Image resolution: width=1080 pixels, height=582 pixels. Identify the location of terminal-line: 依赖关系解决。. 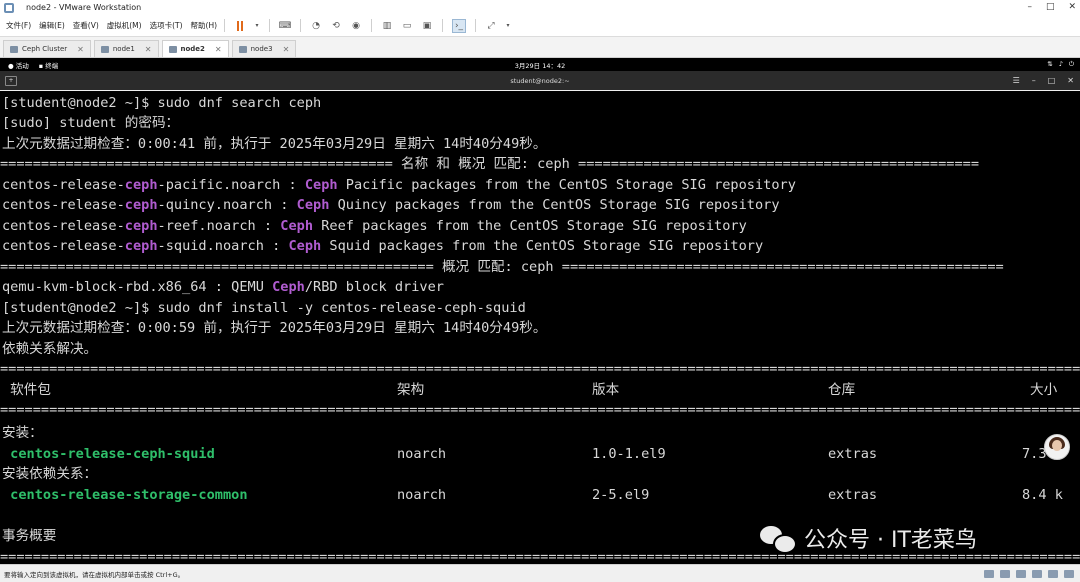
(50, 349).